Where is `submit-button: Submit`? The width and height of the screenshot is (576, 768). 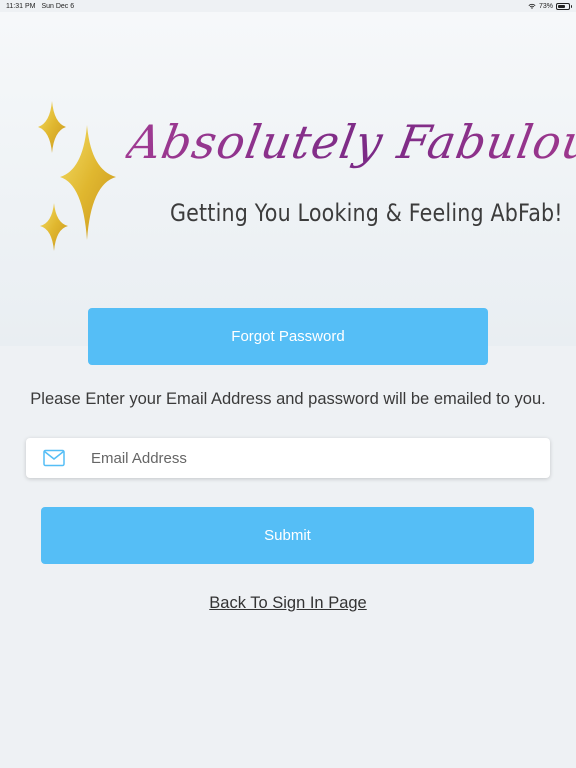
submit-button: Submit is located at coordinates (287, 535).